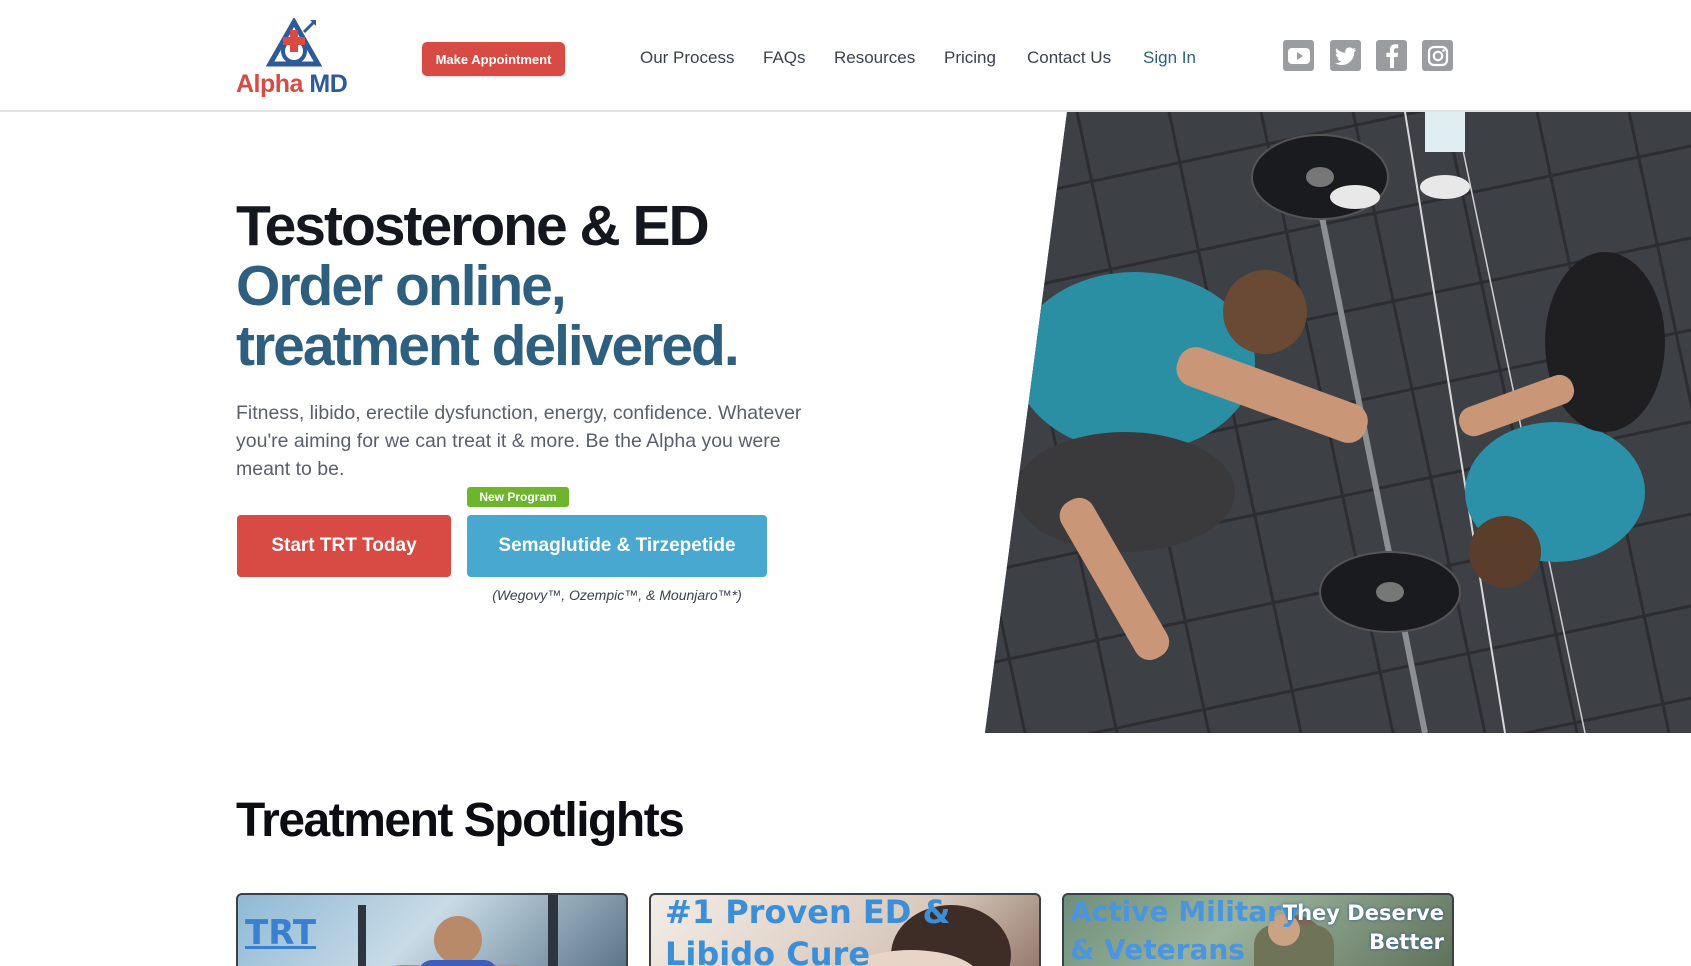  I want to click on logo-wordmark: Alpha MD, so click(292, 84).